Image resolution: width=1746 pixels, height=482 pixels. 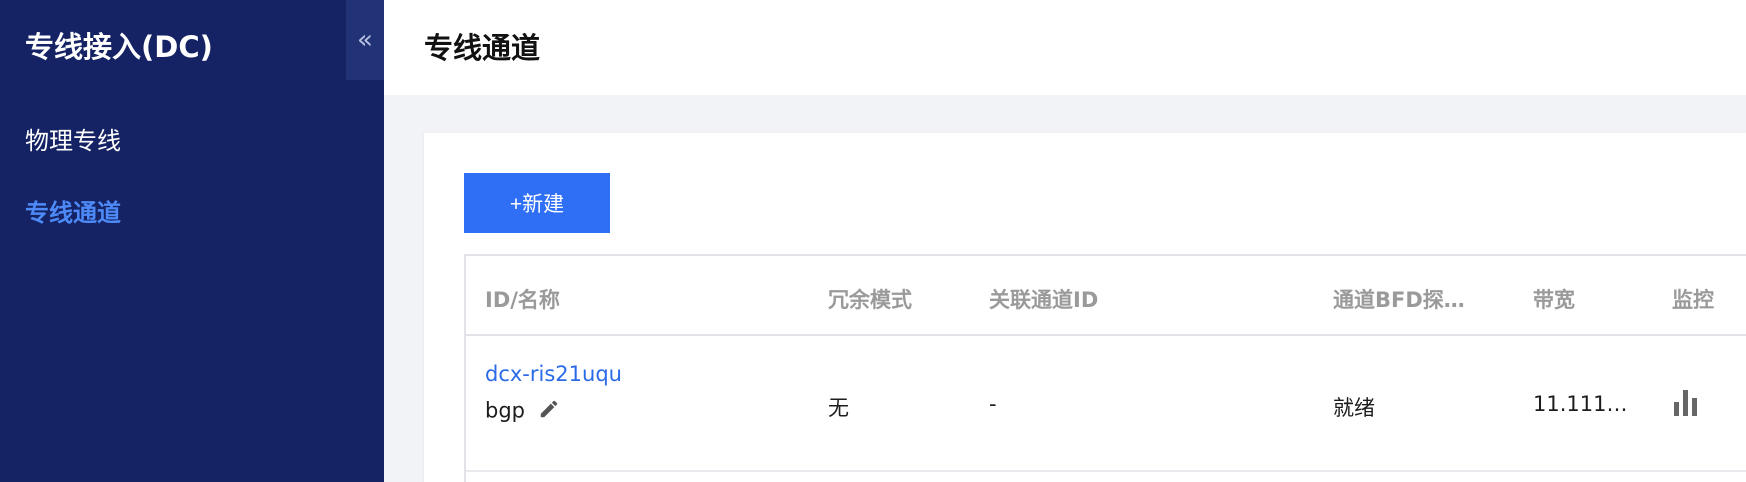 What do you see at coordinates (1354, 408) in the screenshot?
I see `bfd-status-cell: 就绪` at bounding box center [1354, 408].